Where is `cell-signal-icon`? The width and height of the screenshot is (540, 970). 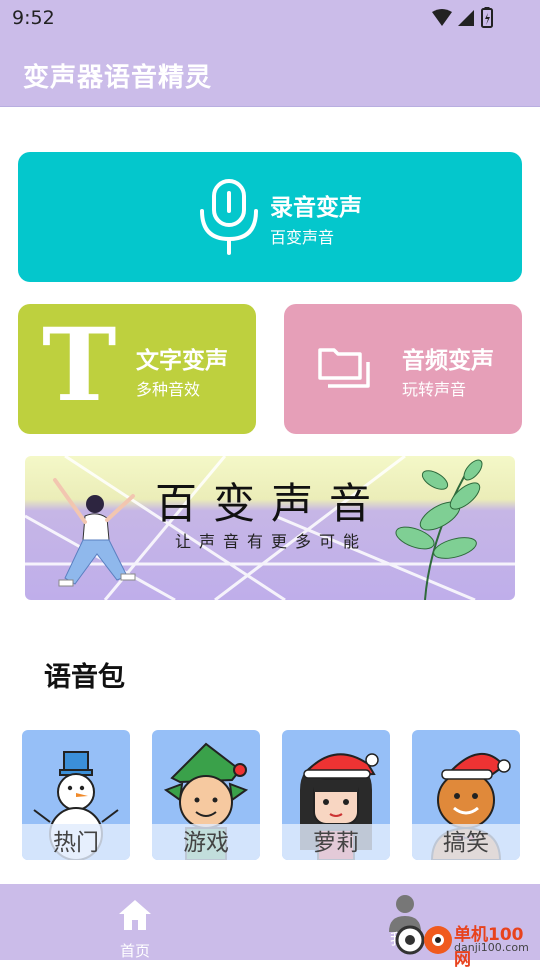 cell-signal-icon is located at coordinates (466, 18).